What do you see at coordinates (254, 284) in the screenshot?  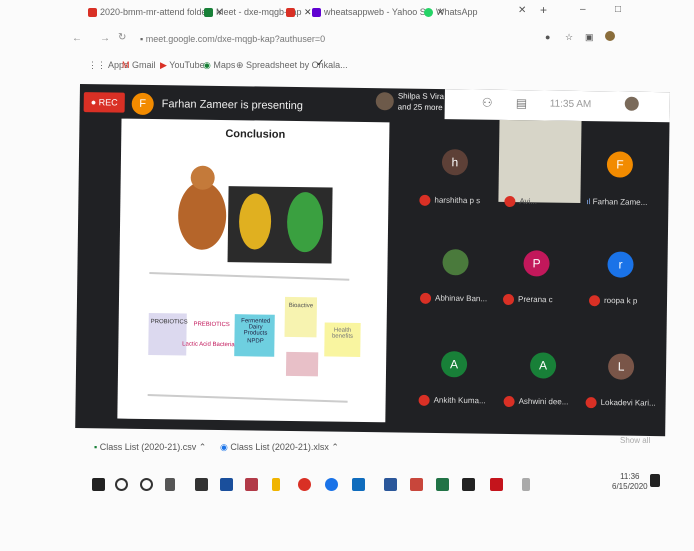 I see `slide-graphics` at bounding box center [254, 284].